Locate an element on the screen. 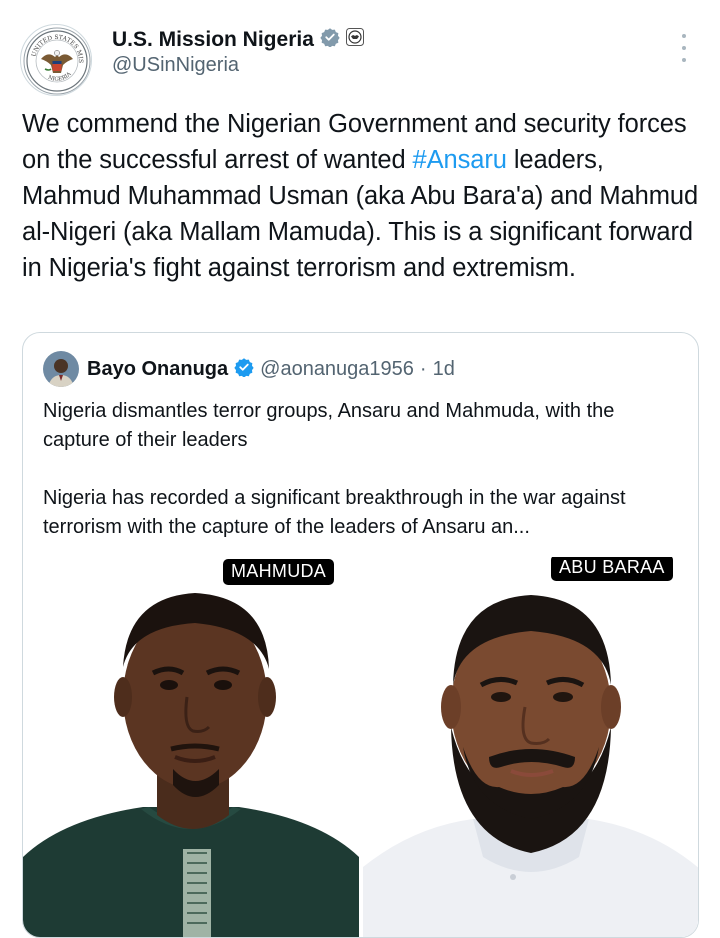 The image size is (720, 938). photo-caption-mahmuda: MAHMUDA is located at coordinates (279, 572).